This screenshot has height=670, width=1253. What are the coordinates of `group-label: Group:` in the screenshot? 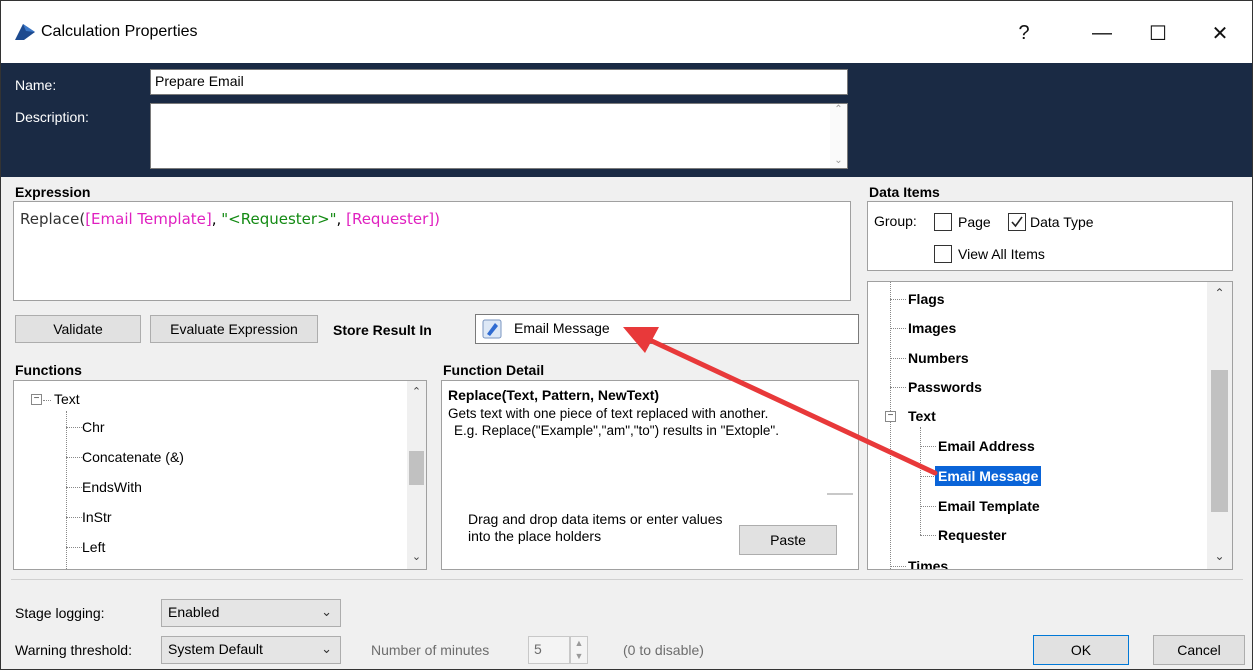 It's located at (895, 221).